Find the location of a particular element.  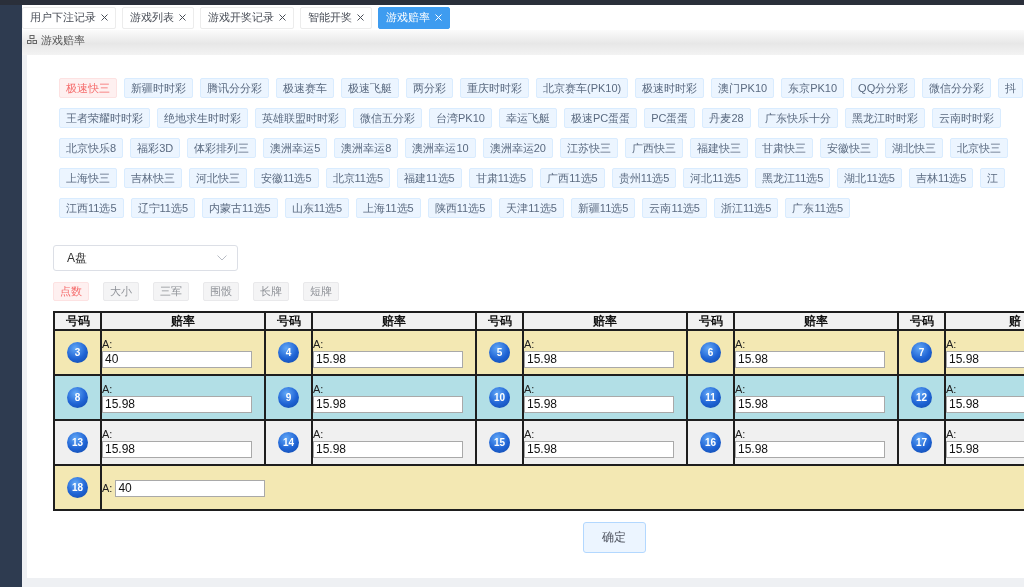

game-tag: 极速时时彩 is located at coordinates (670, 88).